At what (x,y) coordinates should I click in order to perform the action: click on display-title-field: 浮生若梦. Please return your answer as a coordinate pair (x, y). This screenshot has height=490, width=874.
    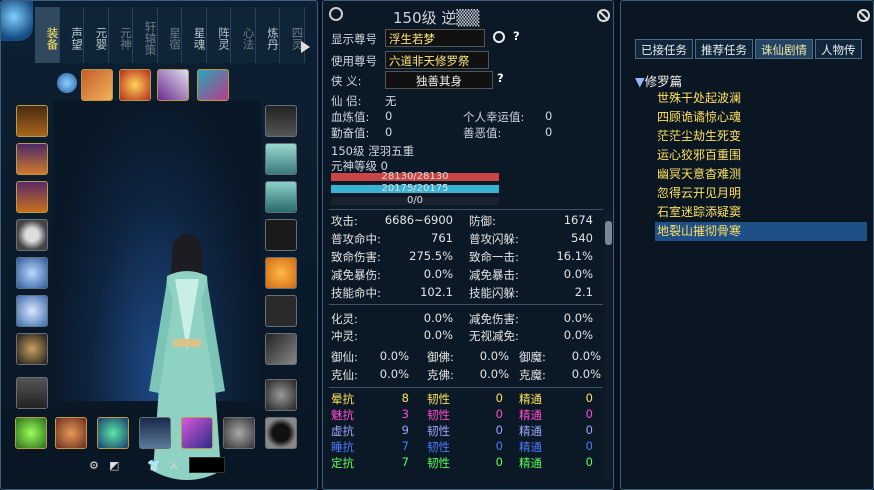
    Looking at the image, I should click on (435, 38).